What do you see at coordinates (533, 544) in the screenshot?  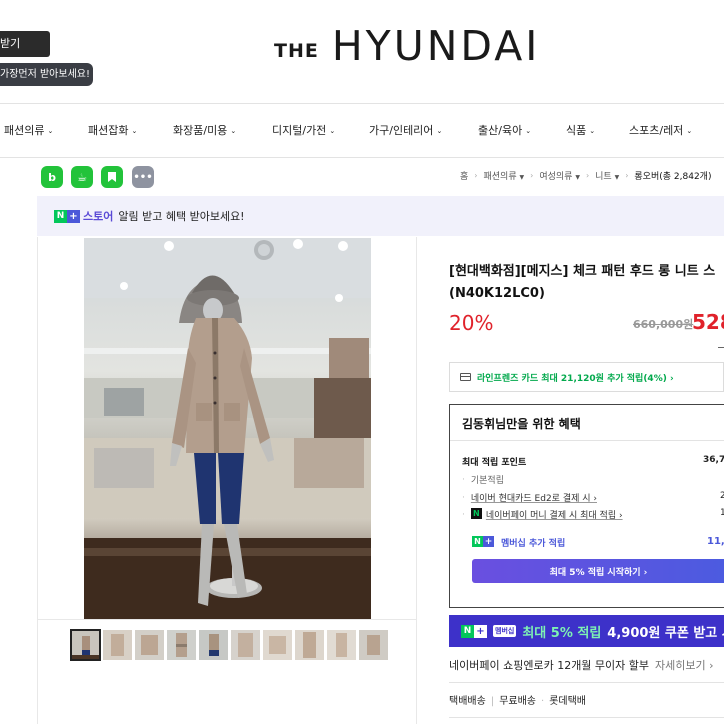 I see `membership-label: 멤버십 추가 적립` at bounding box center [533, 544].